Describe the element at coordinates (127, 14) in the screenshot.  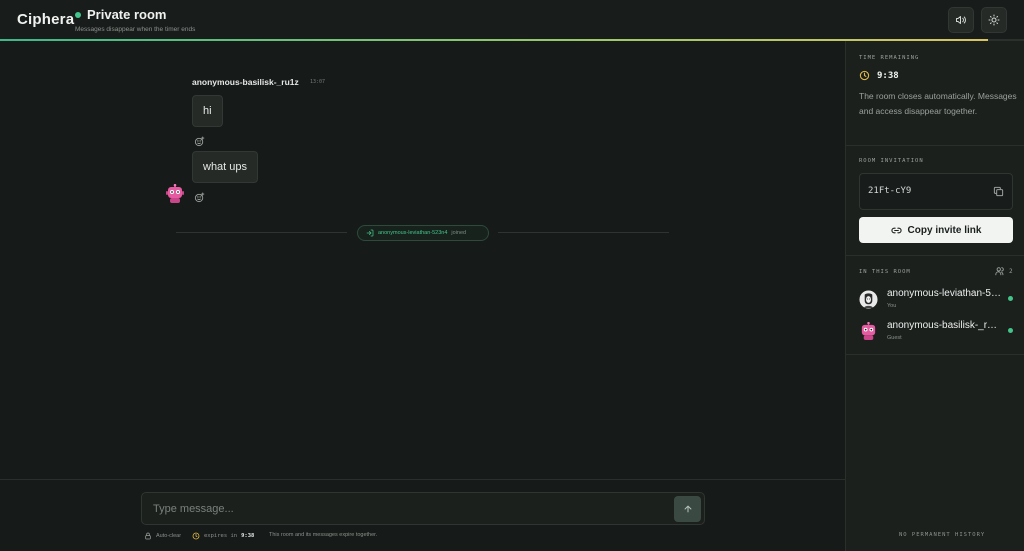
I see `room-title: Private room` at that location.